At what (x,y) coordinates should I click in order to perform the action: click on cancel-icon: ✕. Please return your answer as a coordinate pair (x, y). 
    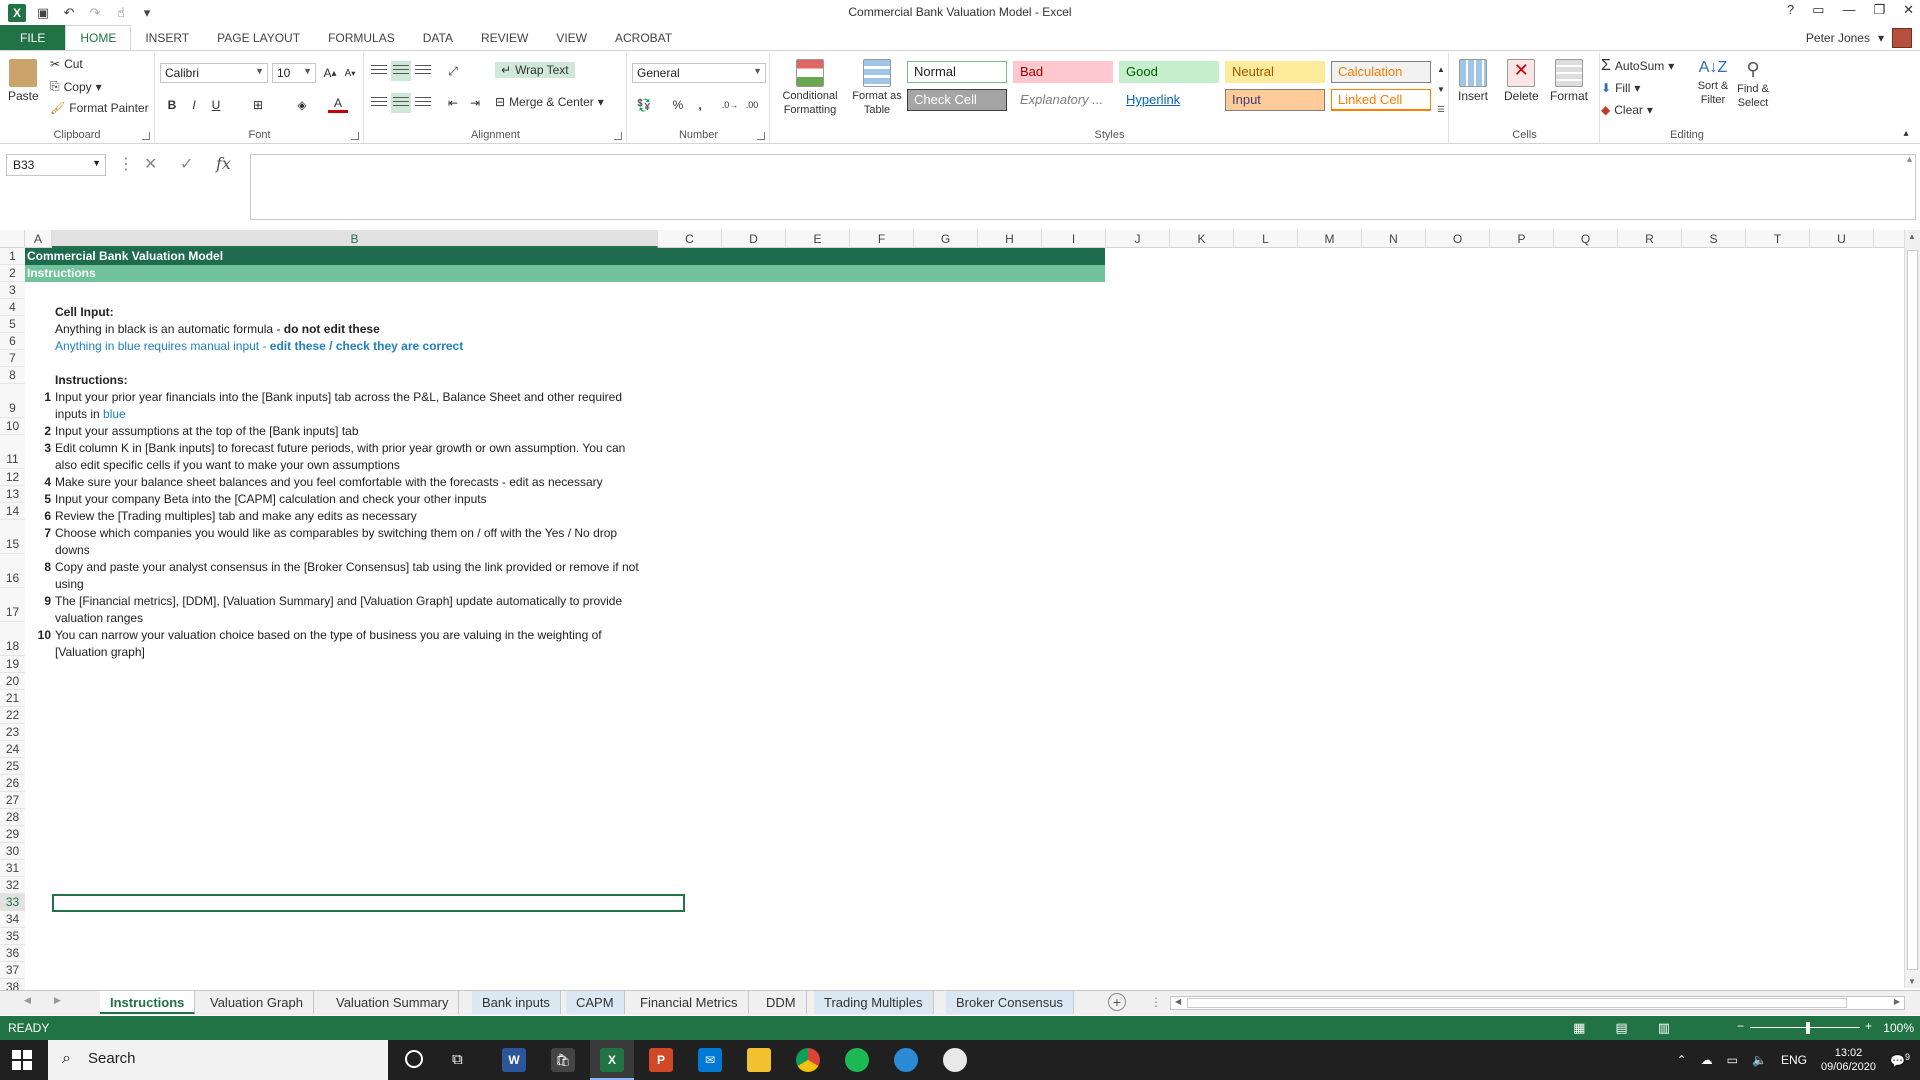
    Looking at the image, I should click on (150, 164).